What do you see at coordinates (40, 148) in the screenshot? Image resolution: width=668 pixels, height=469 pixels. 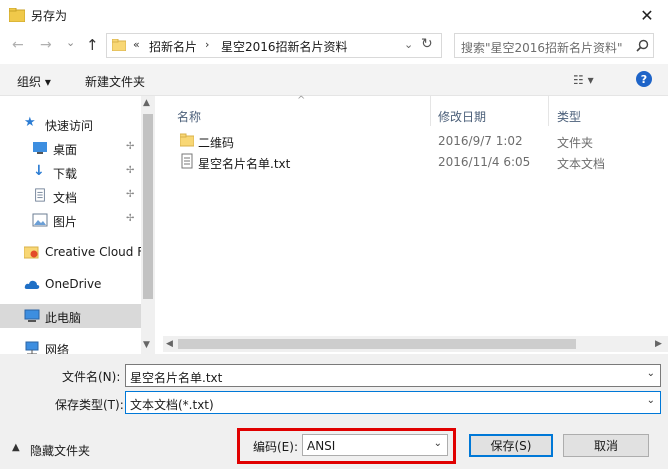 I see `desktop-icon` at bounding box center [40, 148].